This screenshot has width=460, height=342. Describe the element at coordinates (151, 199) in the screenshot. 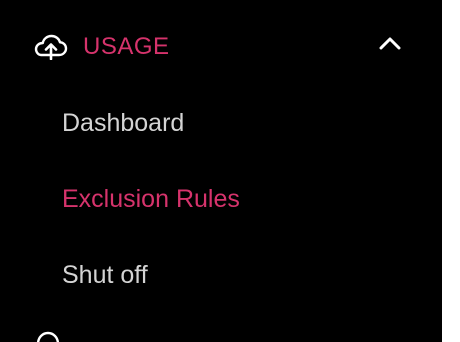

I see `sidebar-item-label: Exclusion Rules` at that location.